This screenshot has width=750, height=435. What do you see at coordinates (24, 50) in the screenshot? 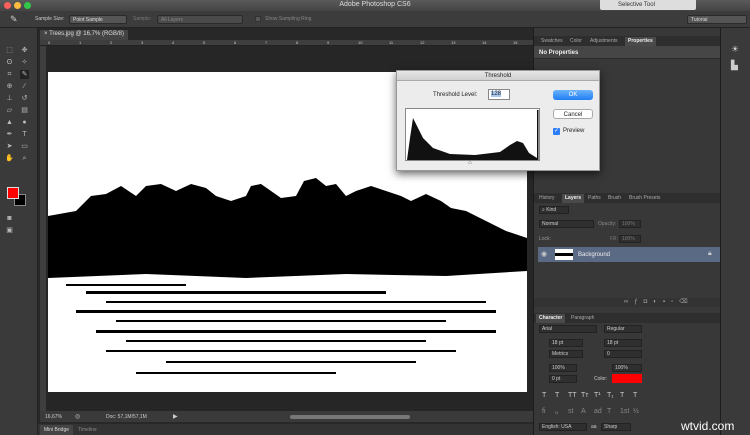
I see `move-tool-icon: ✥` at bounding box center [24, 50].